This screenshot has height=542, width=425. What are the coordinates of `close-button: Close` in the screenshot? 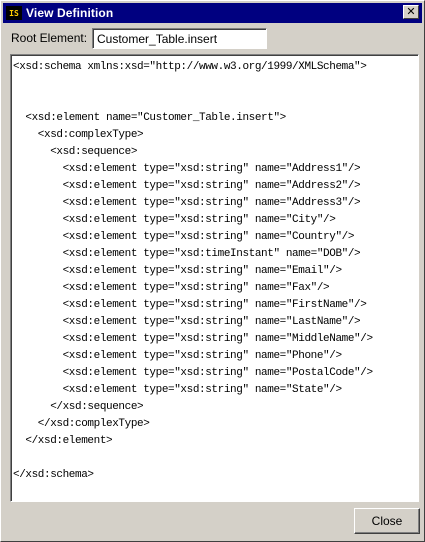 It's located at (387, 521).